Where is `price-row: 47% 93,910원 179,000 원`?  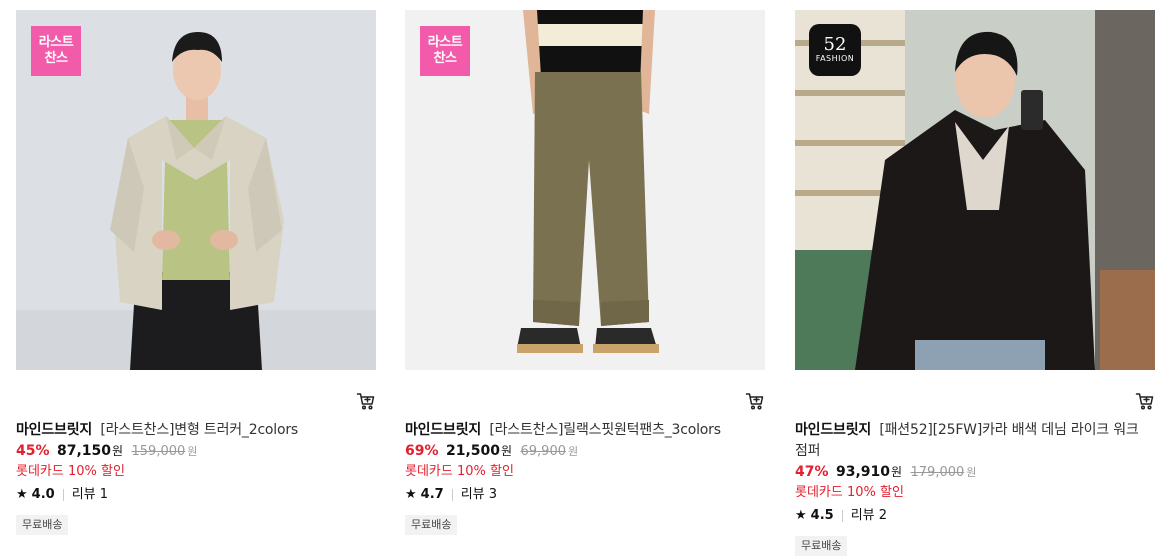 price-row: 47% 93,910원 179,000 원 is located at coordinates (975, 472).